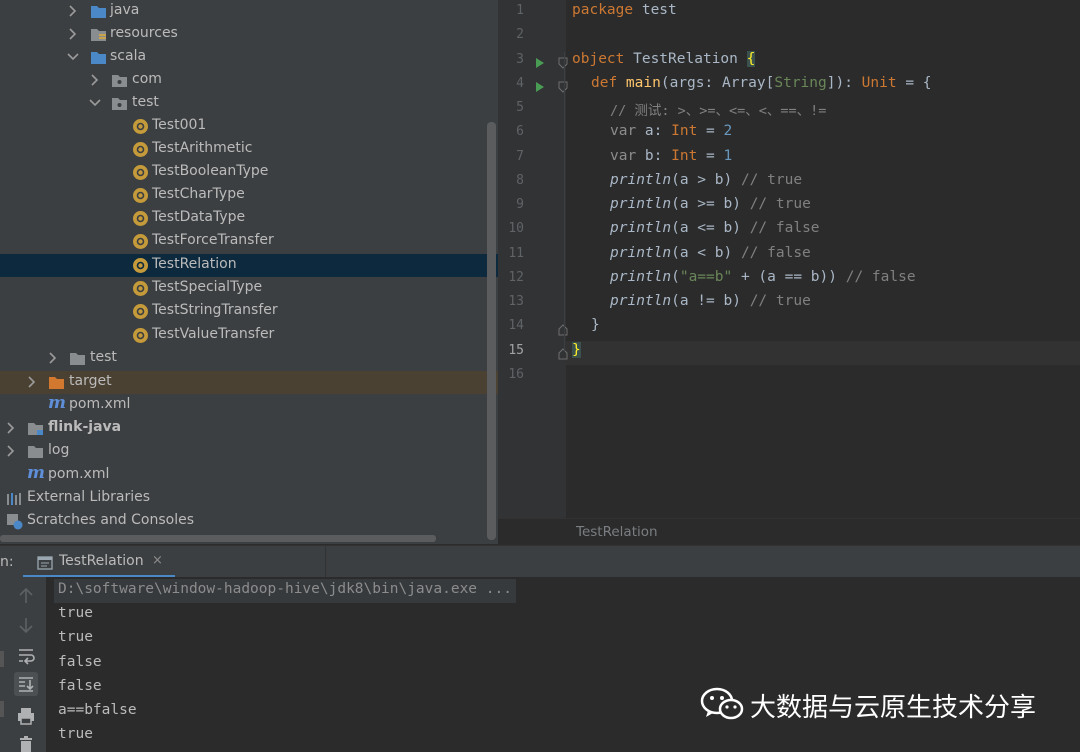 Image resolution: width=1080 pixels, height=752 pixels. Describe the element at coordinates (213, 240) in the screenshot. I see `tree-item-label: TestForceTransfer` at that location.